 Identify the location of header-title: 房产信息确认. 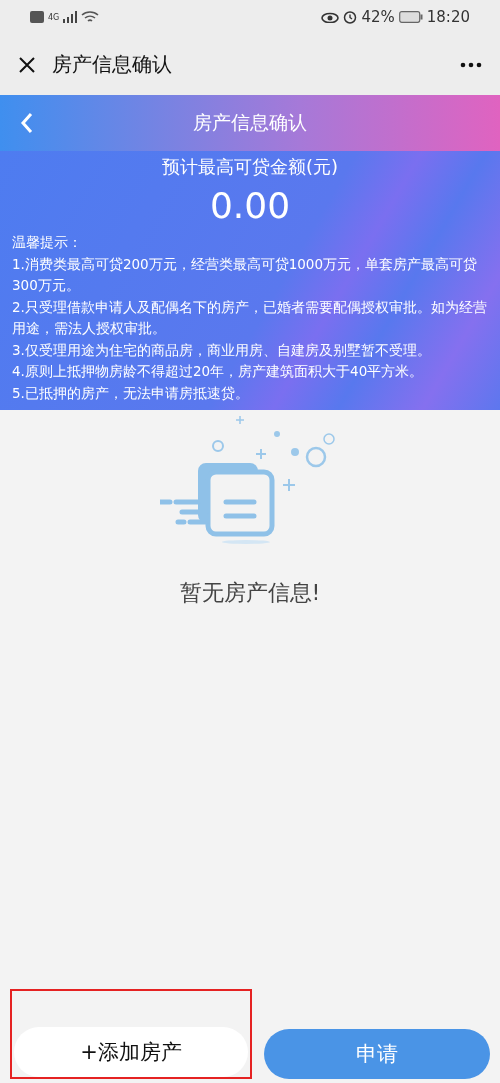
(250, 122).